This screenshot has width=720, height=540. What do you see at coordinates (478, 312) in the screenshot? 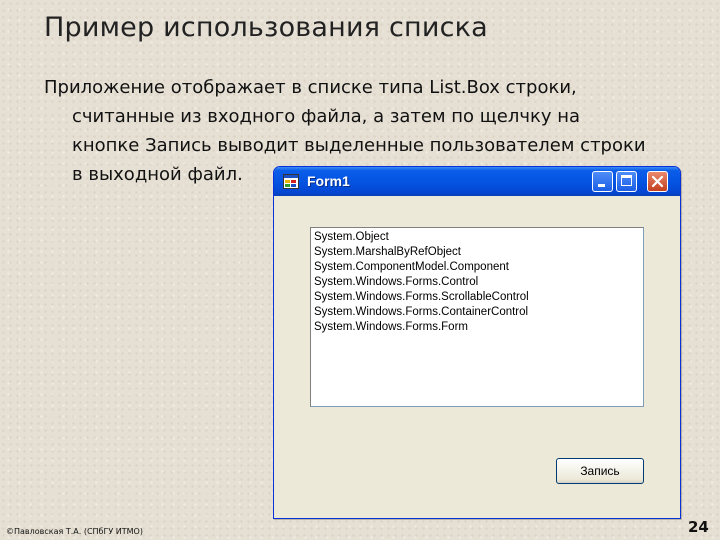
I see `list-item: System.Windows.Forms.ContainerControl` at bounding box center [478, 312].